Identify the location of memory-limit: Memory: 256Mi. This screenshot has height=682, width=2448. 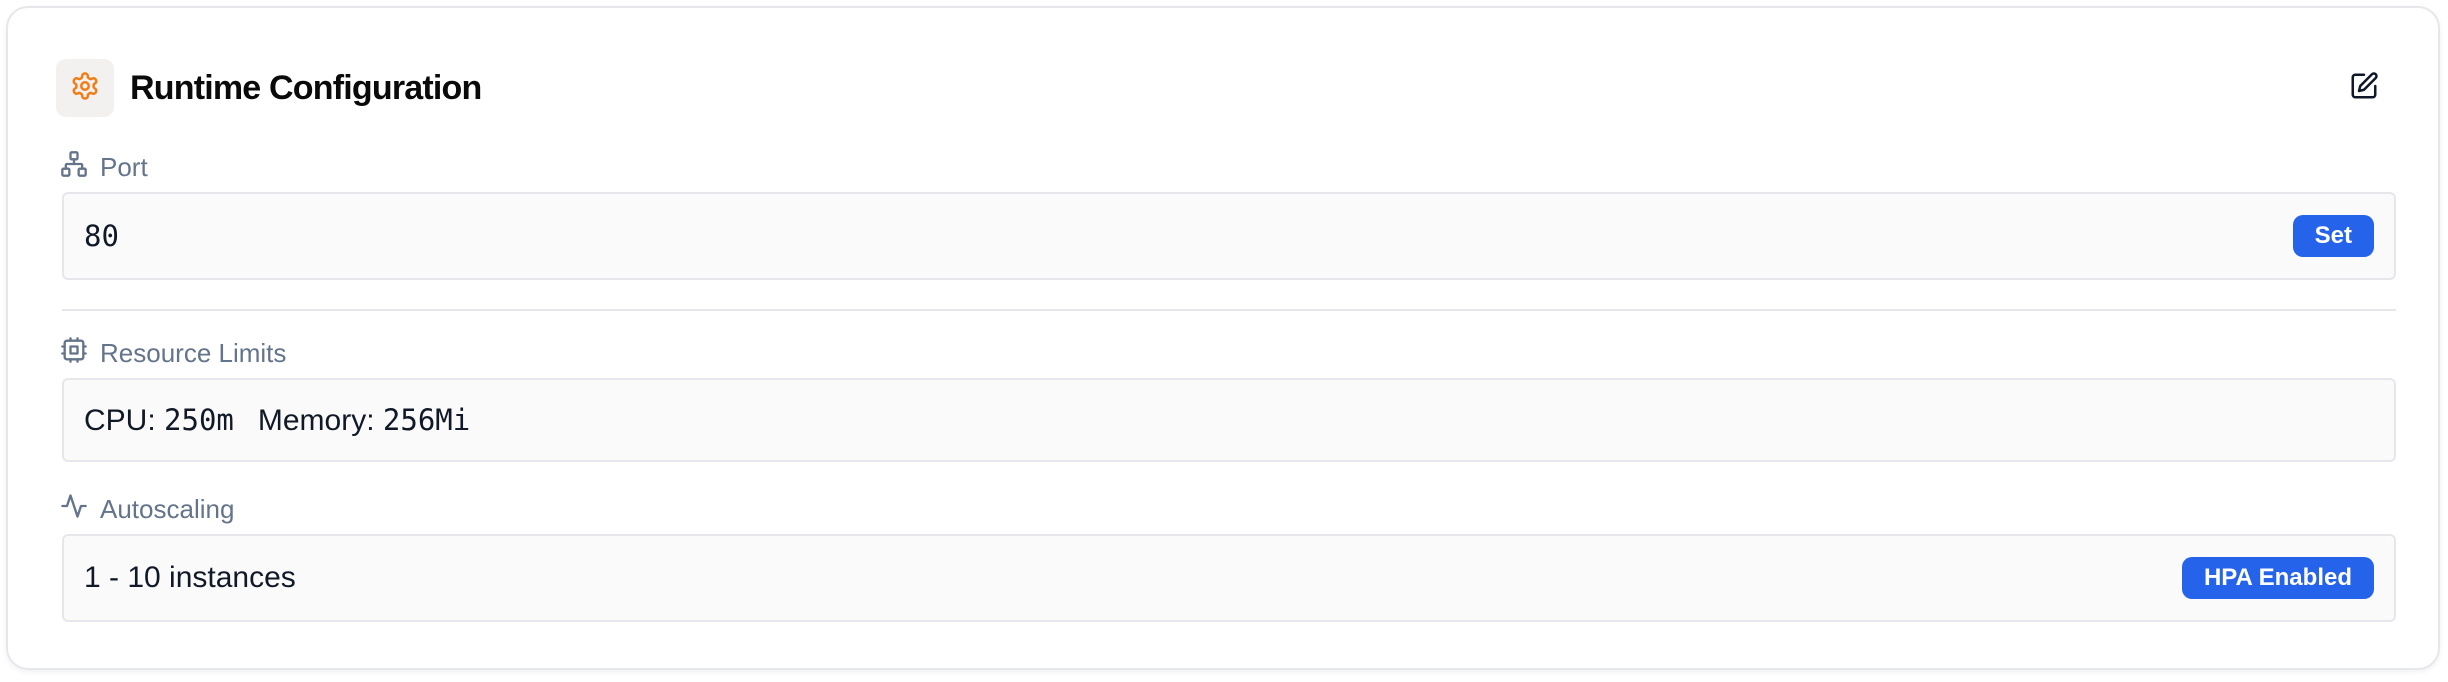
(364, 420).